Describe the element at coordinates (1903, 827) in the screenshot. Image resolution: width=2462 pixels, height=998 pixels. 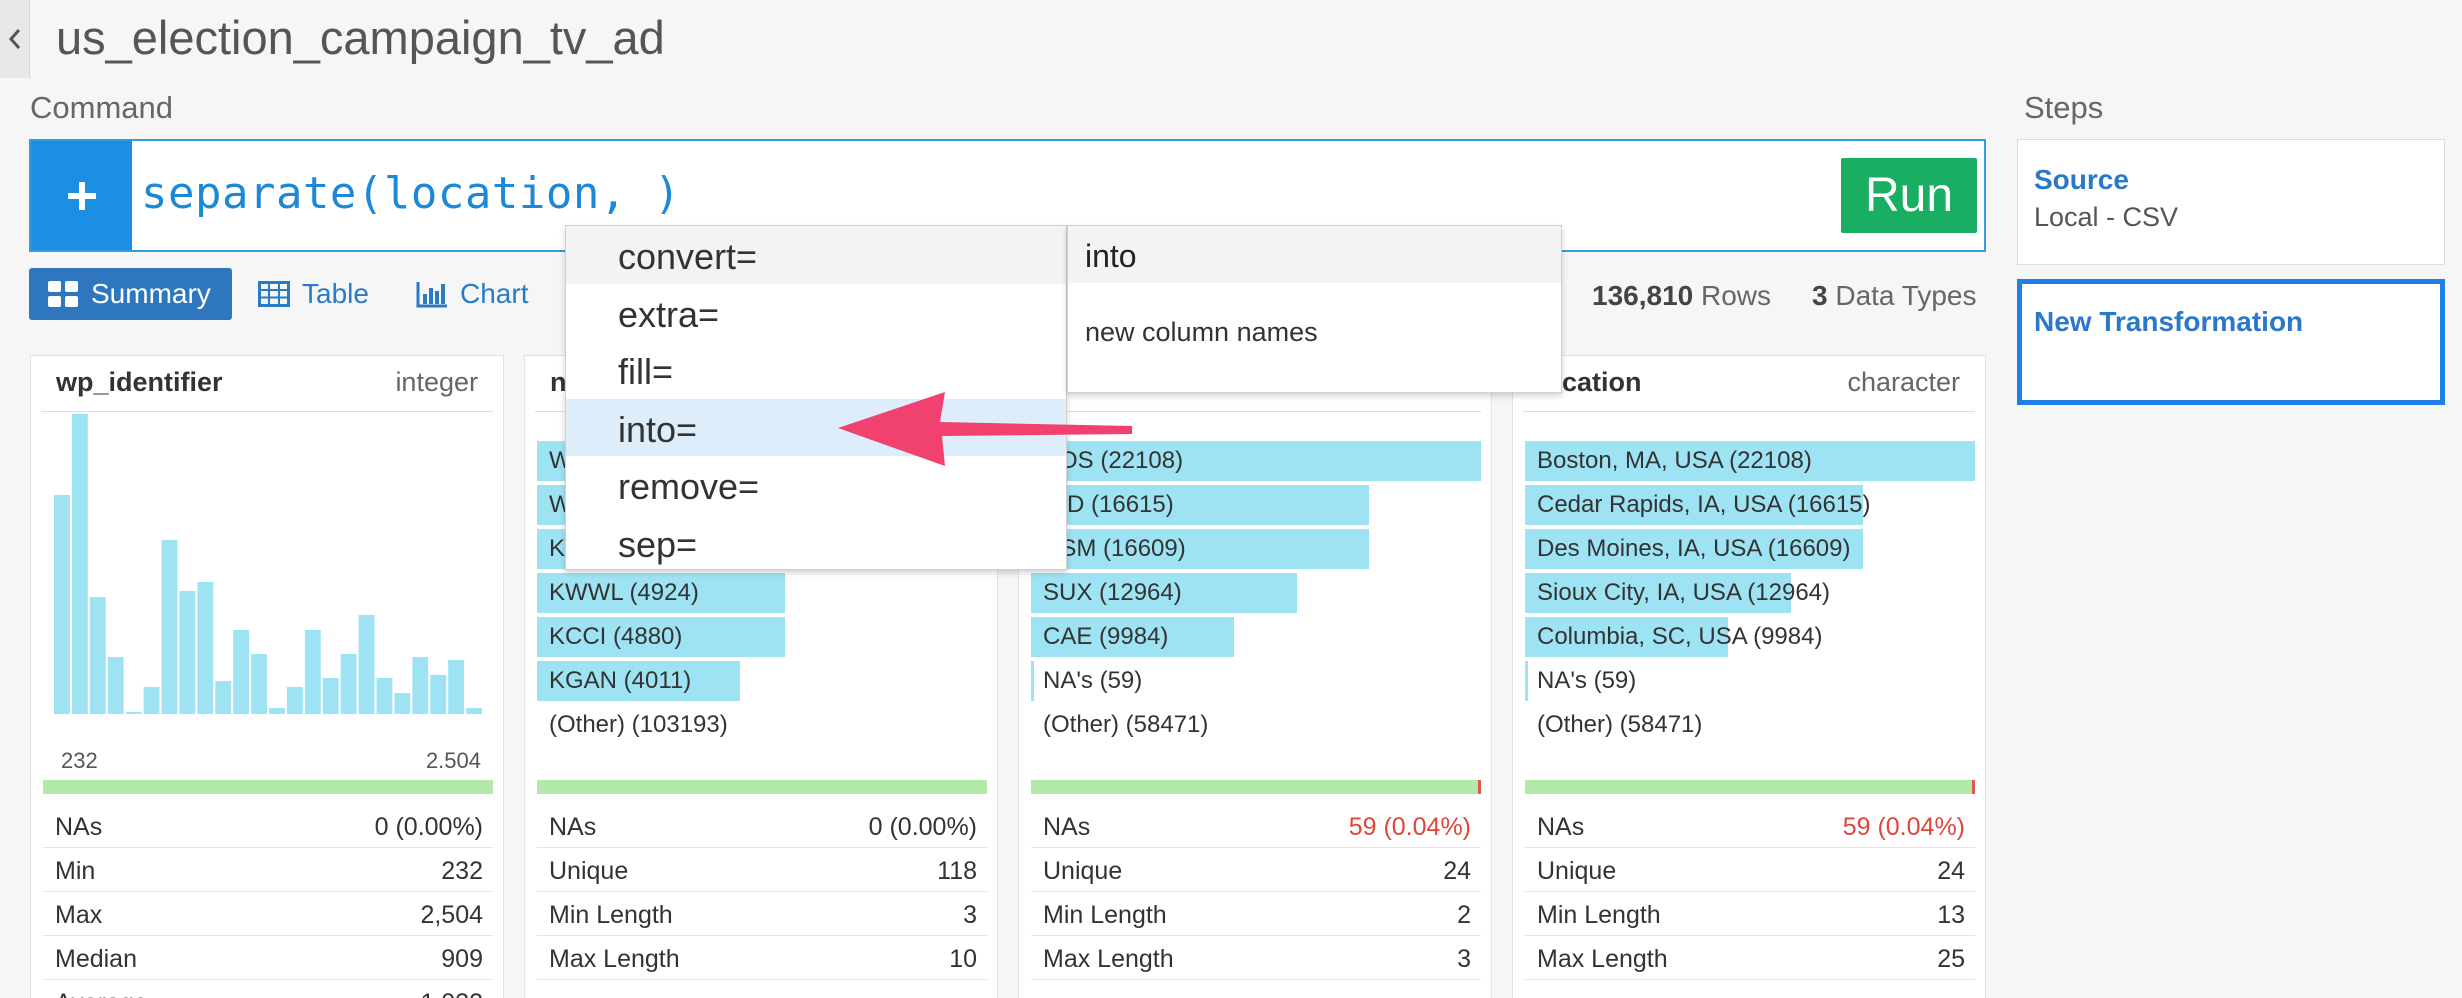
I see `stat-value: 59 (0.04%)` at that location.